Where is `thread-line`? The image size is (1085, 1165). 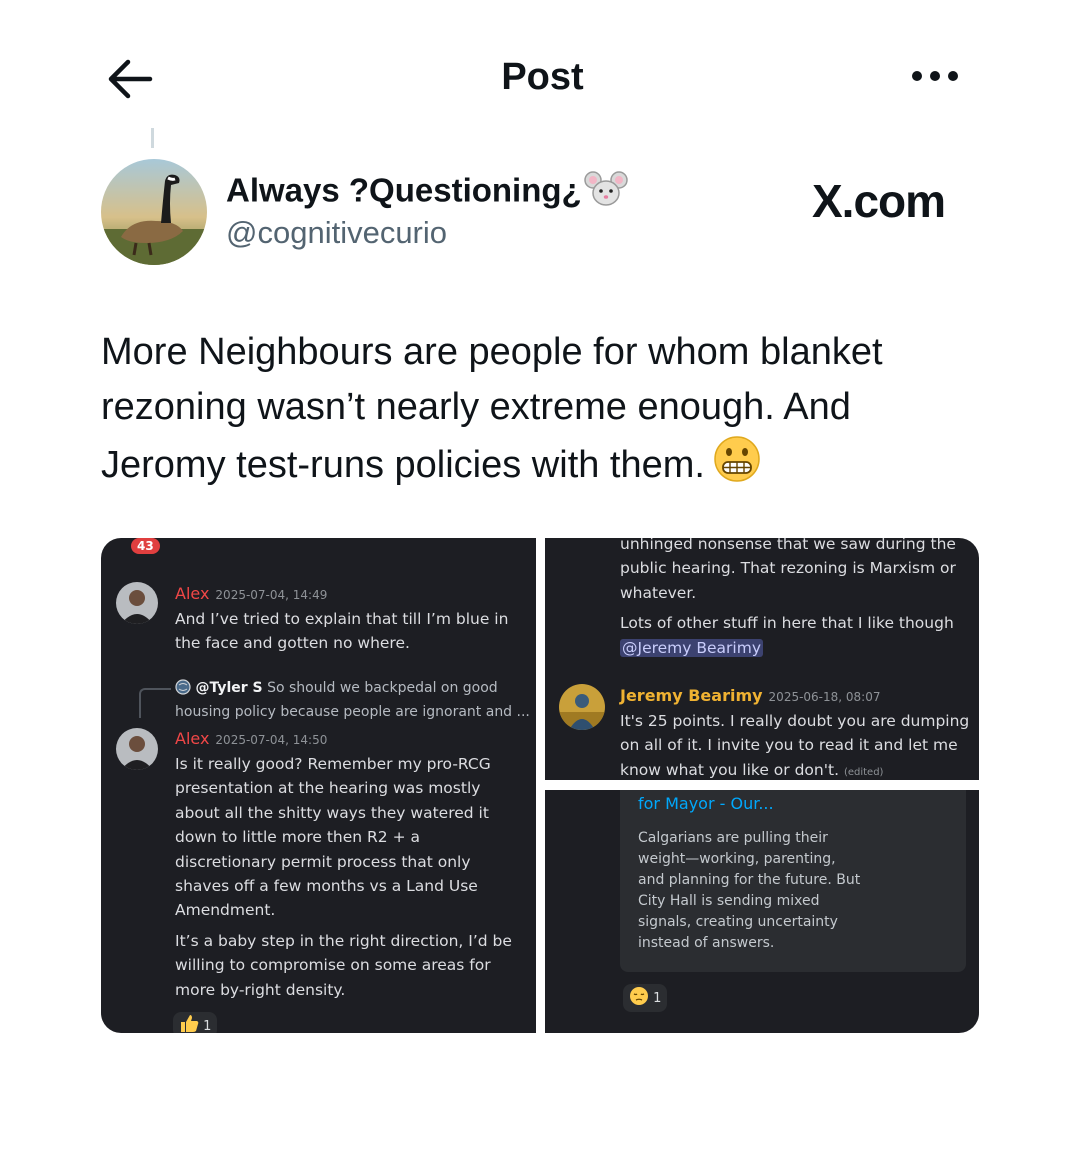 thread-line is located at coordinates (152, 138).